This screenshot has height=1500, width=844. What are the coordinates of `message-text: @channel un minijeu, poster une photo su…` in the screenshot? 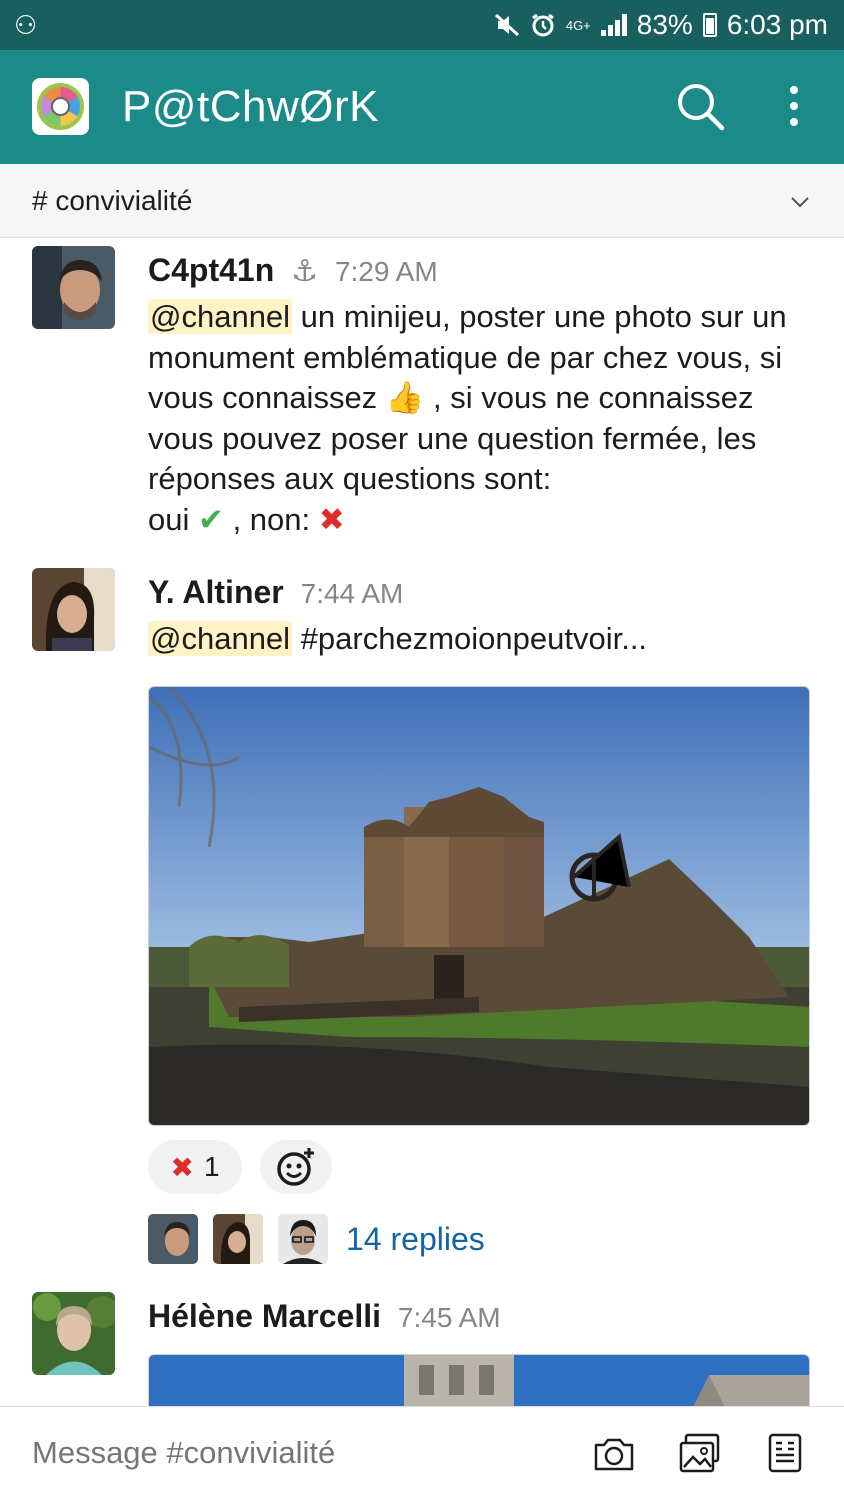 It's located at (483, 418).